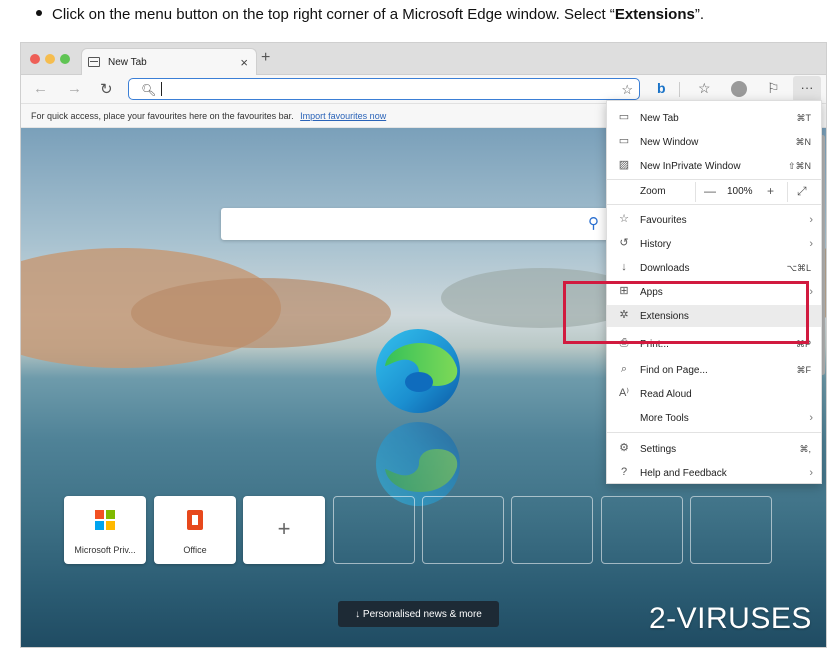 The image size is (837, 658). What do you see at coordinates (624, 165) in the screenshot?
I see `inprivate-icon: ▨` at bounding box center [624, 165].